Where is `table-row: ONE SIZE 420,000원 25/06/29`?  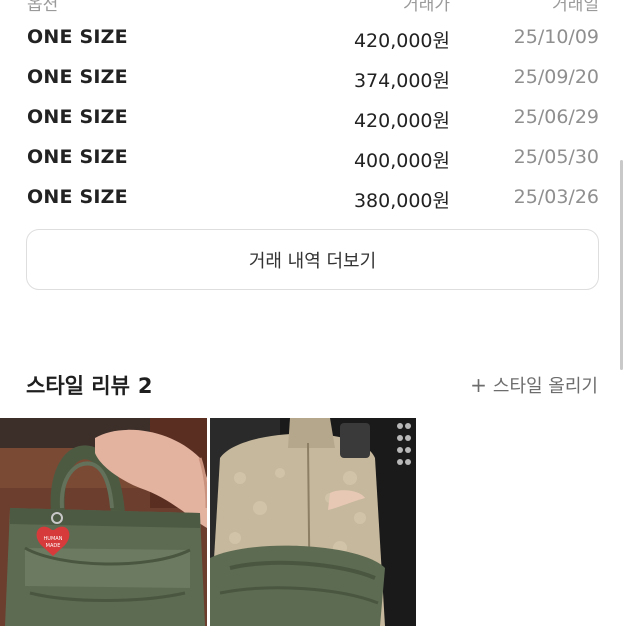
table-row: ONE SIZE 420,000원 25/06/29 is located at coordinates (313, 120).